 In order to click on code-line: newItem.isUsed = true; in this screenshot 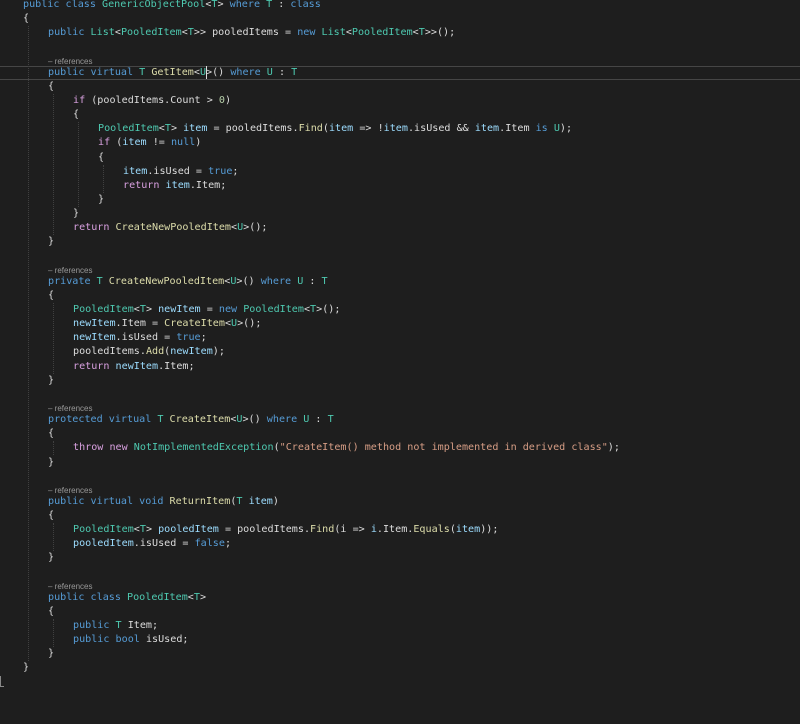, I will do `click(140, 338)`.